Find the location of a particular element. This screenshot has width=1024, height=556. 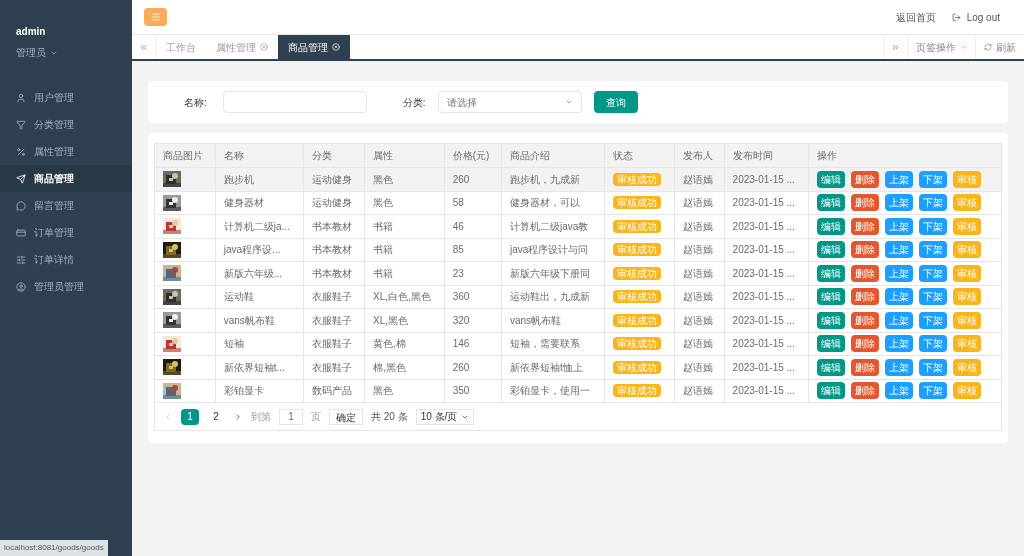

query-button: 查询 is located at coordinates (615, 102).